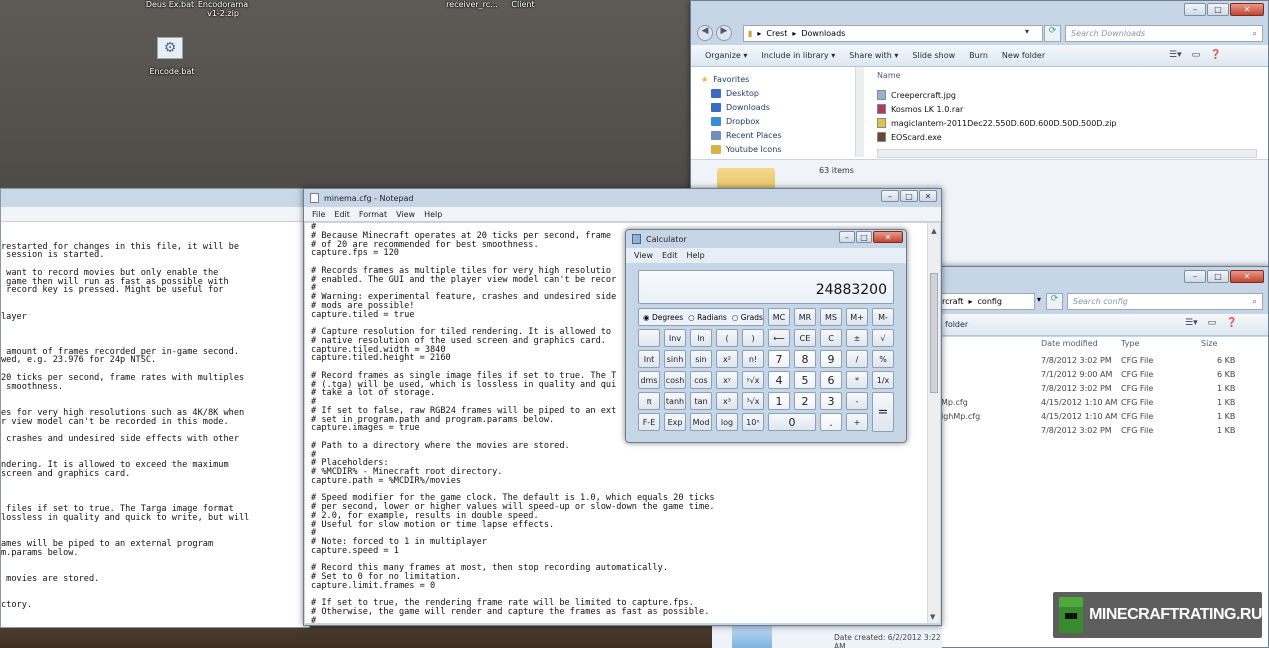  What do you see at coordinates (857, 338) in the screenshot?
I see `calc-function-button: ±` at bounding box center [857, 338].